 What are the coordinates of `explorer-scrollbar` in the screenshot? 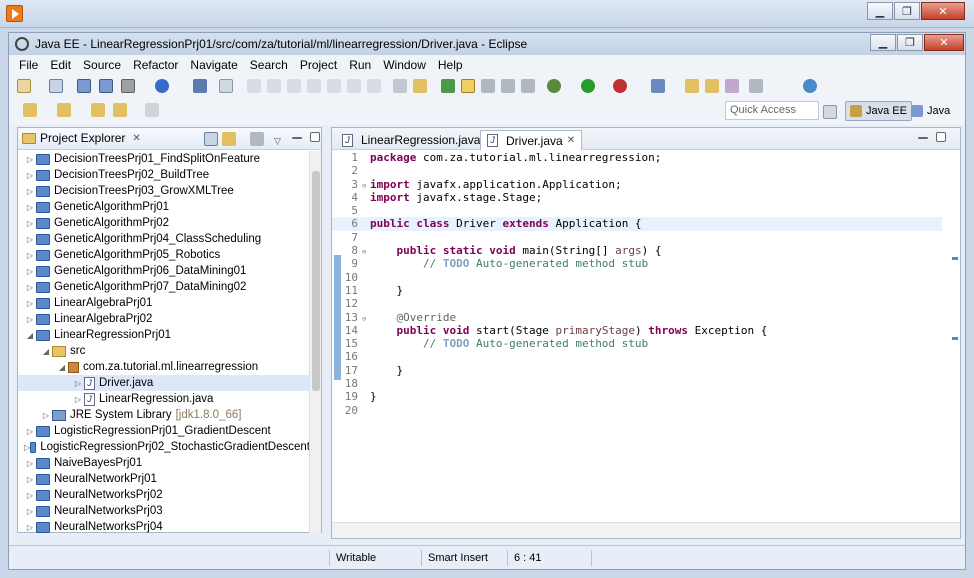 It's located at (315, 342).